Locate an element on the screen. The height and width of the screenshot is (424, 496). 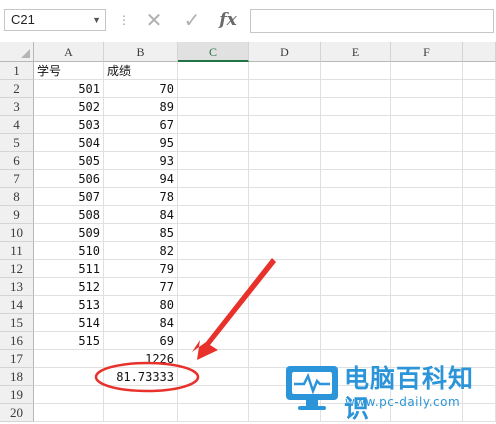
row-header-13: 13 is located at coordinates (17, 287).